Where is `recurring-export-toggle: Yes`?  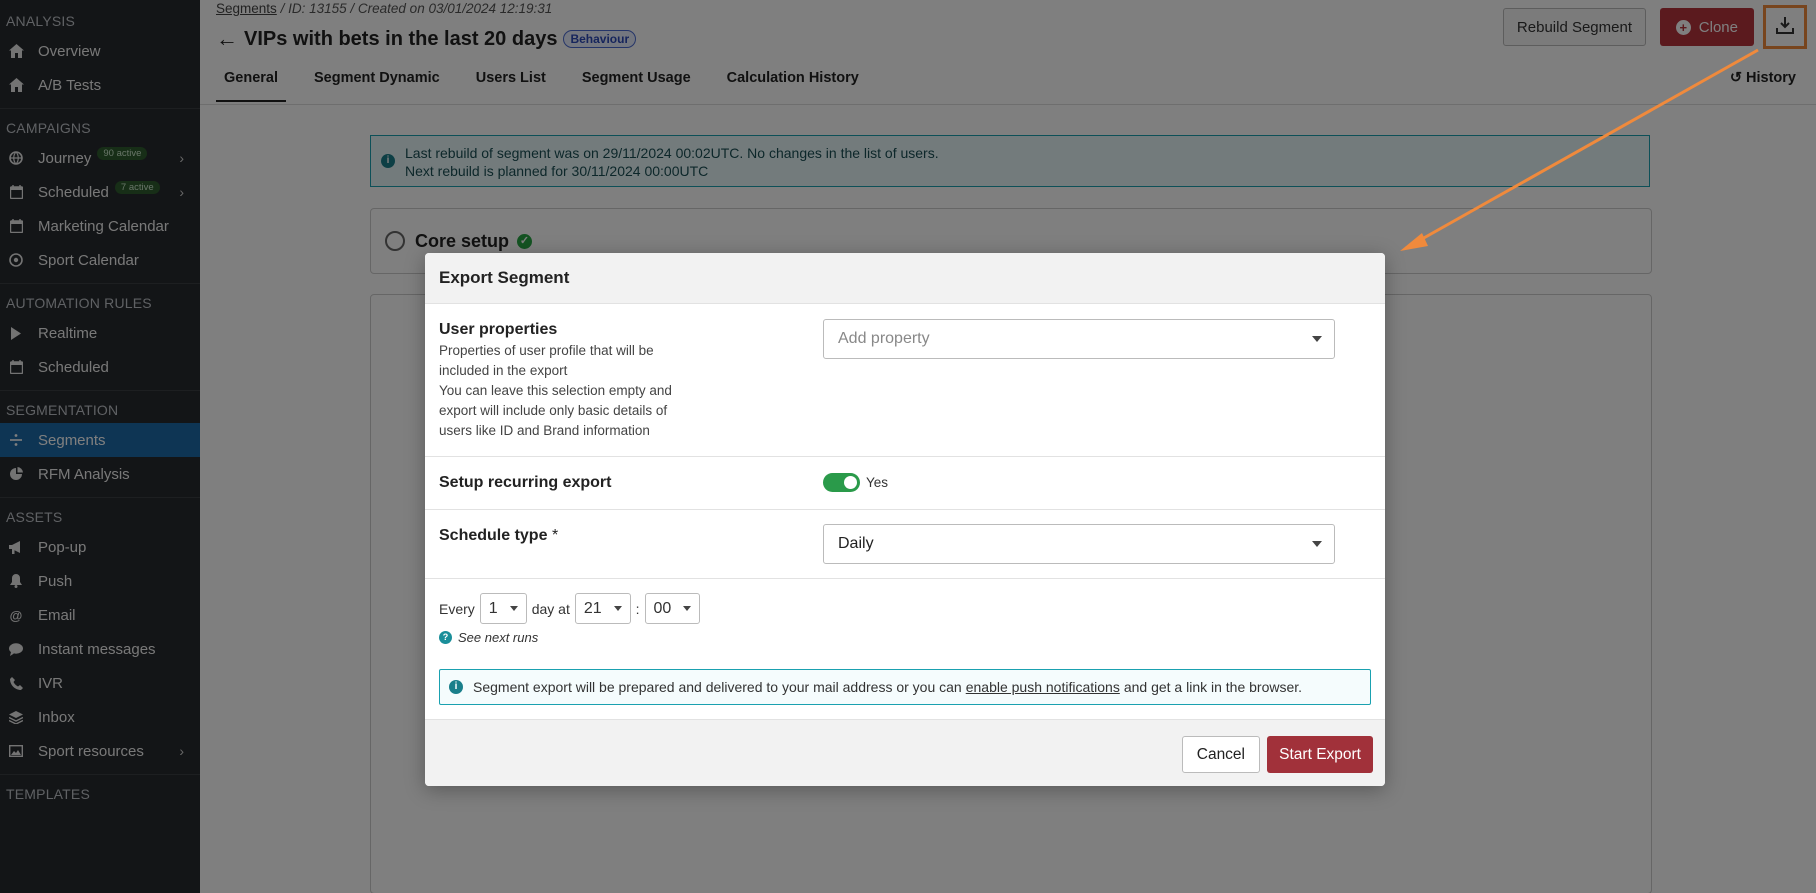
recurring-export-toggle: Yes is located at coordinates (855, 482).